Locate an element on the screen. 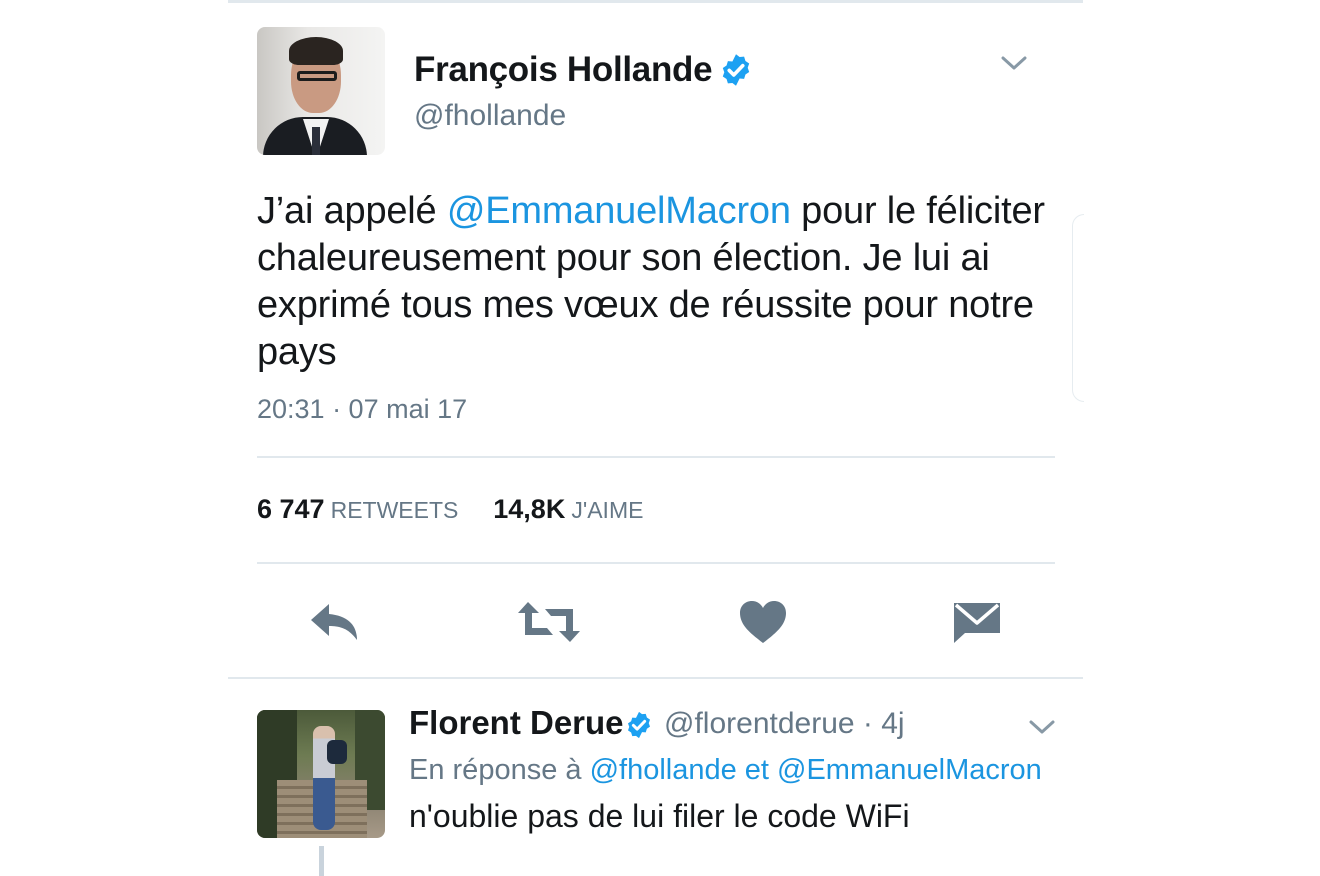  likes-count: 14,8K is located at coordinates (529, 509).